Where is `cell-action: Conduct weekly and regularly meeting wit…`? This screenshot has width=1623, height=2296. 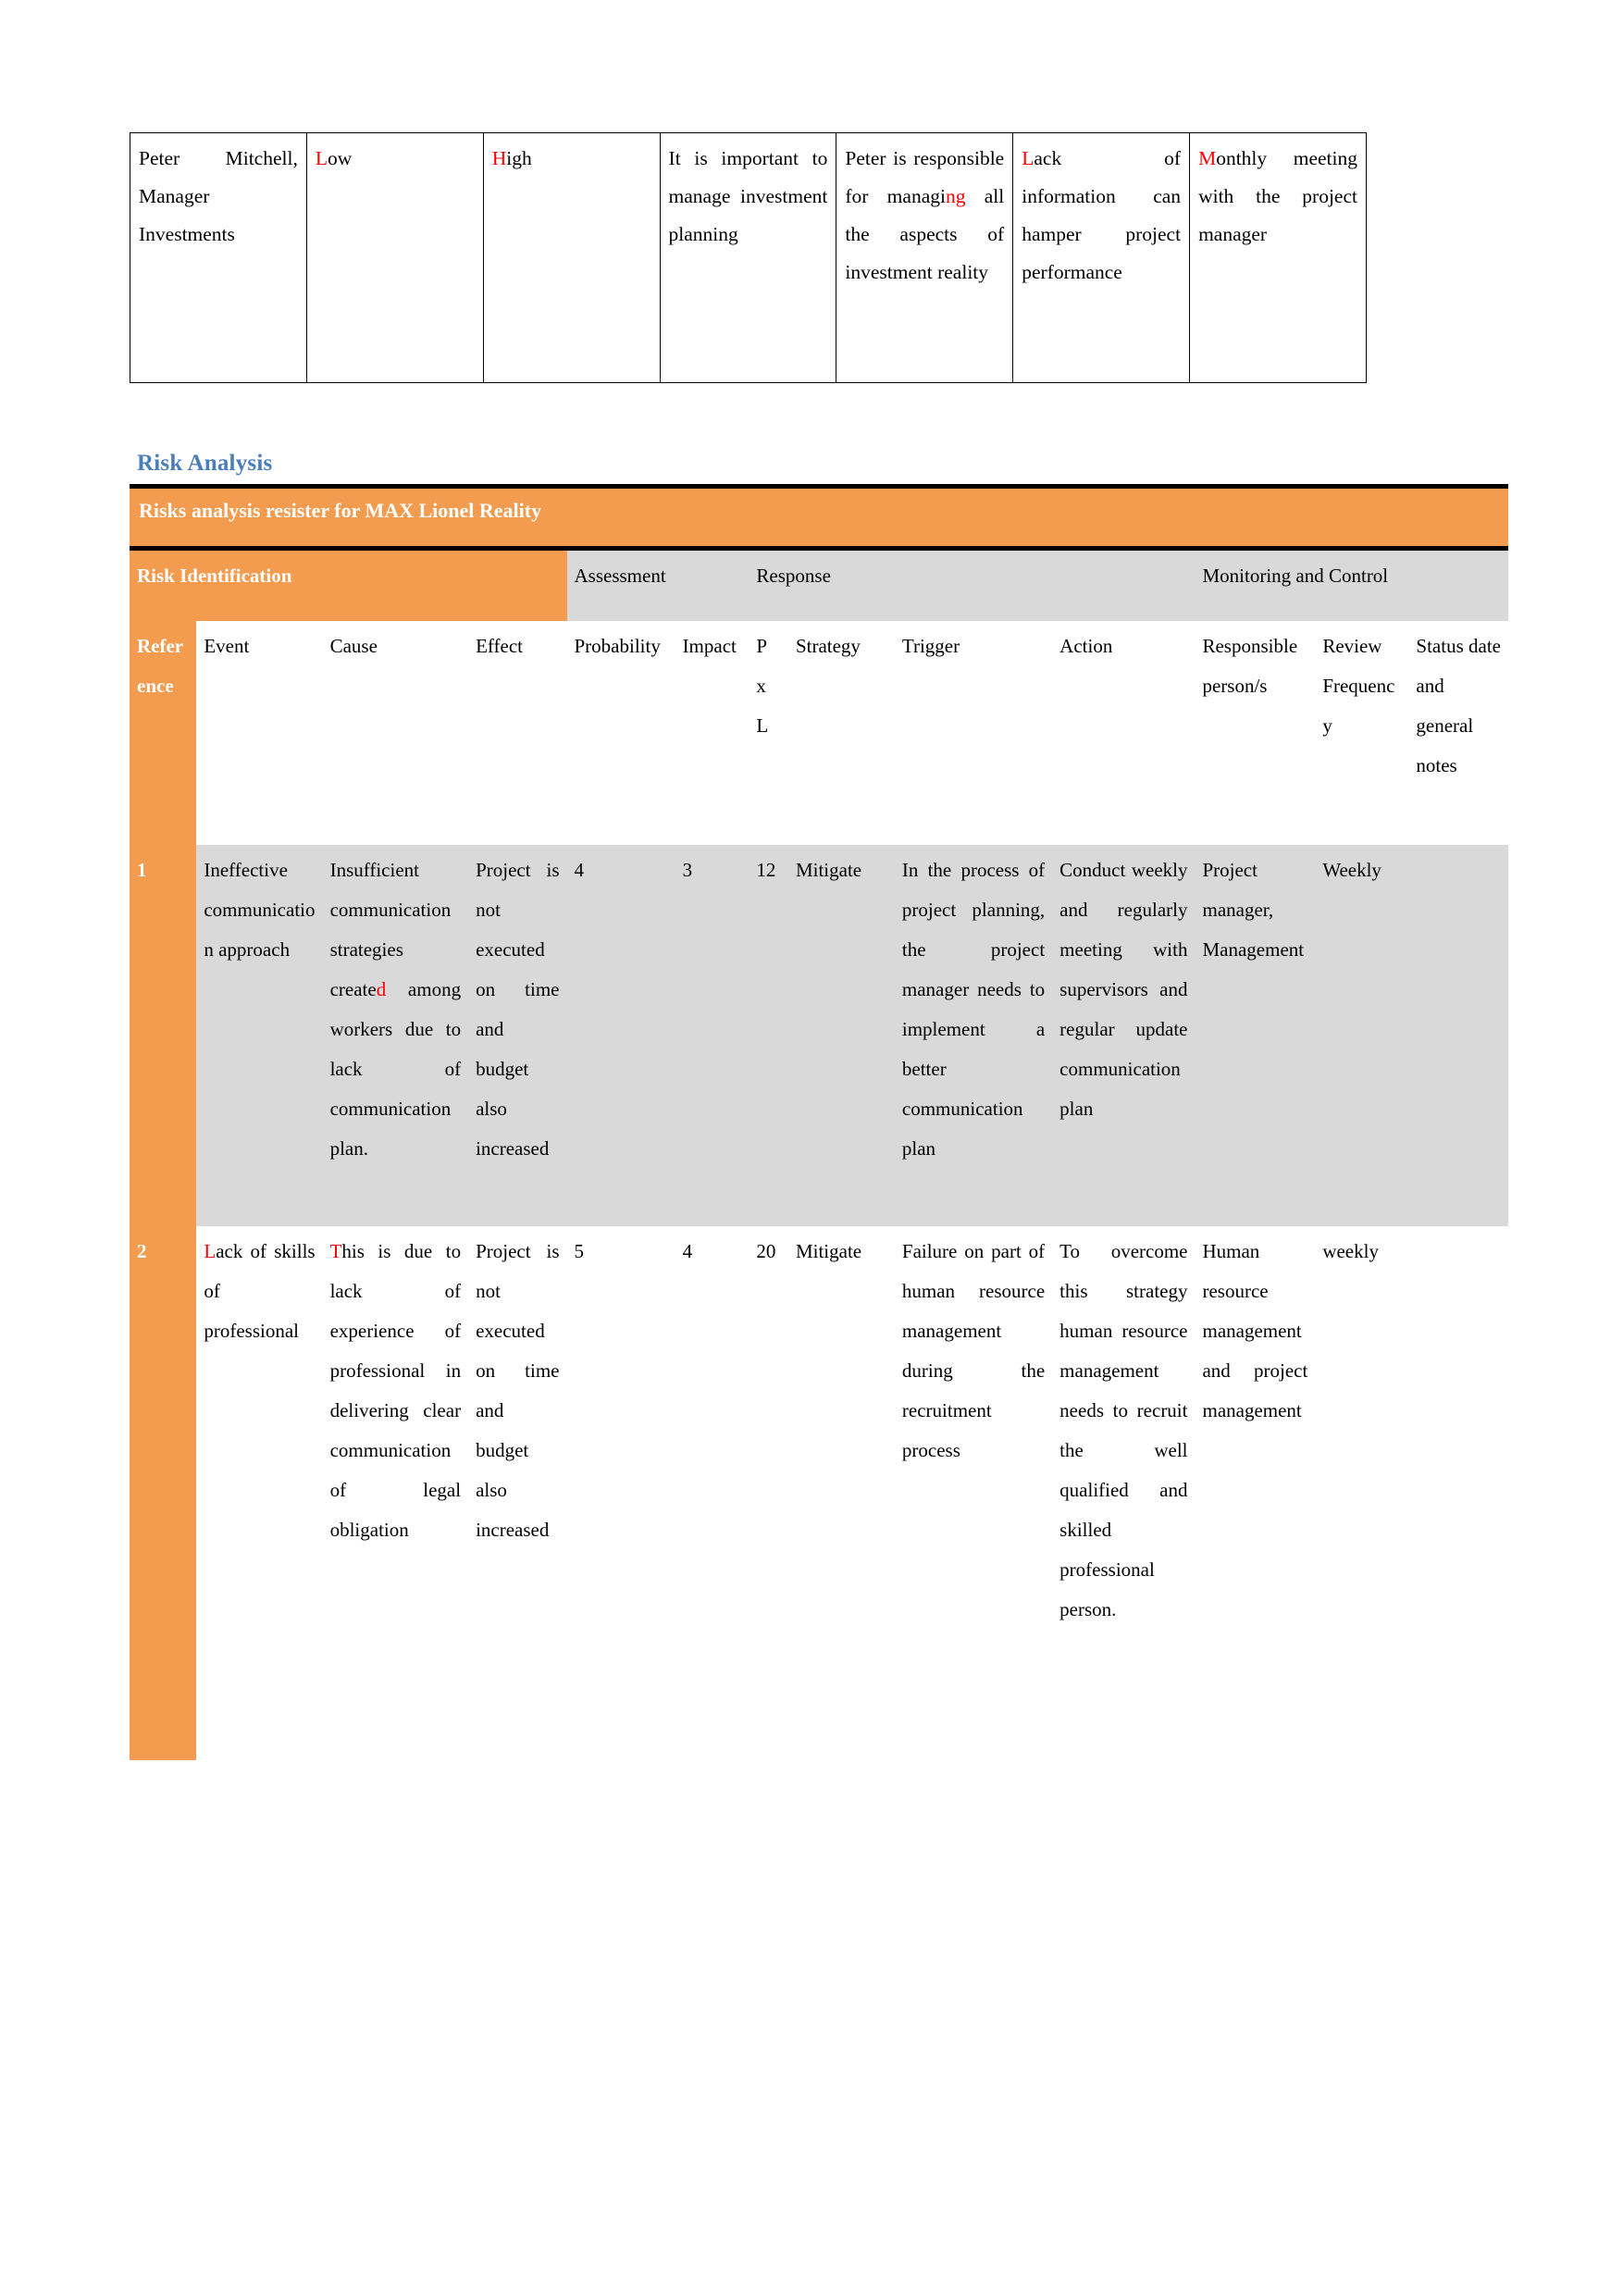
cell-action: Conduct weekly and regularly meeting wit… is located at coordinates (1124, 1036).